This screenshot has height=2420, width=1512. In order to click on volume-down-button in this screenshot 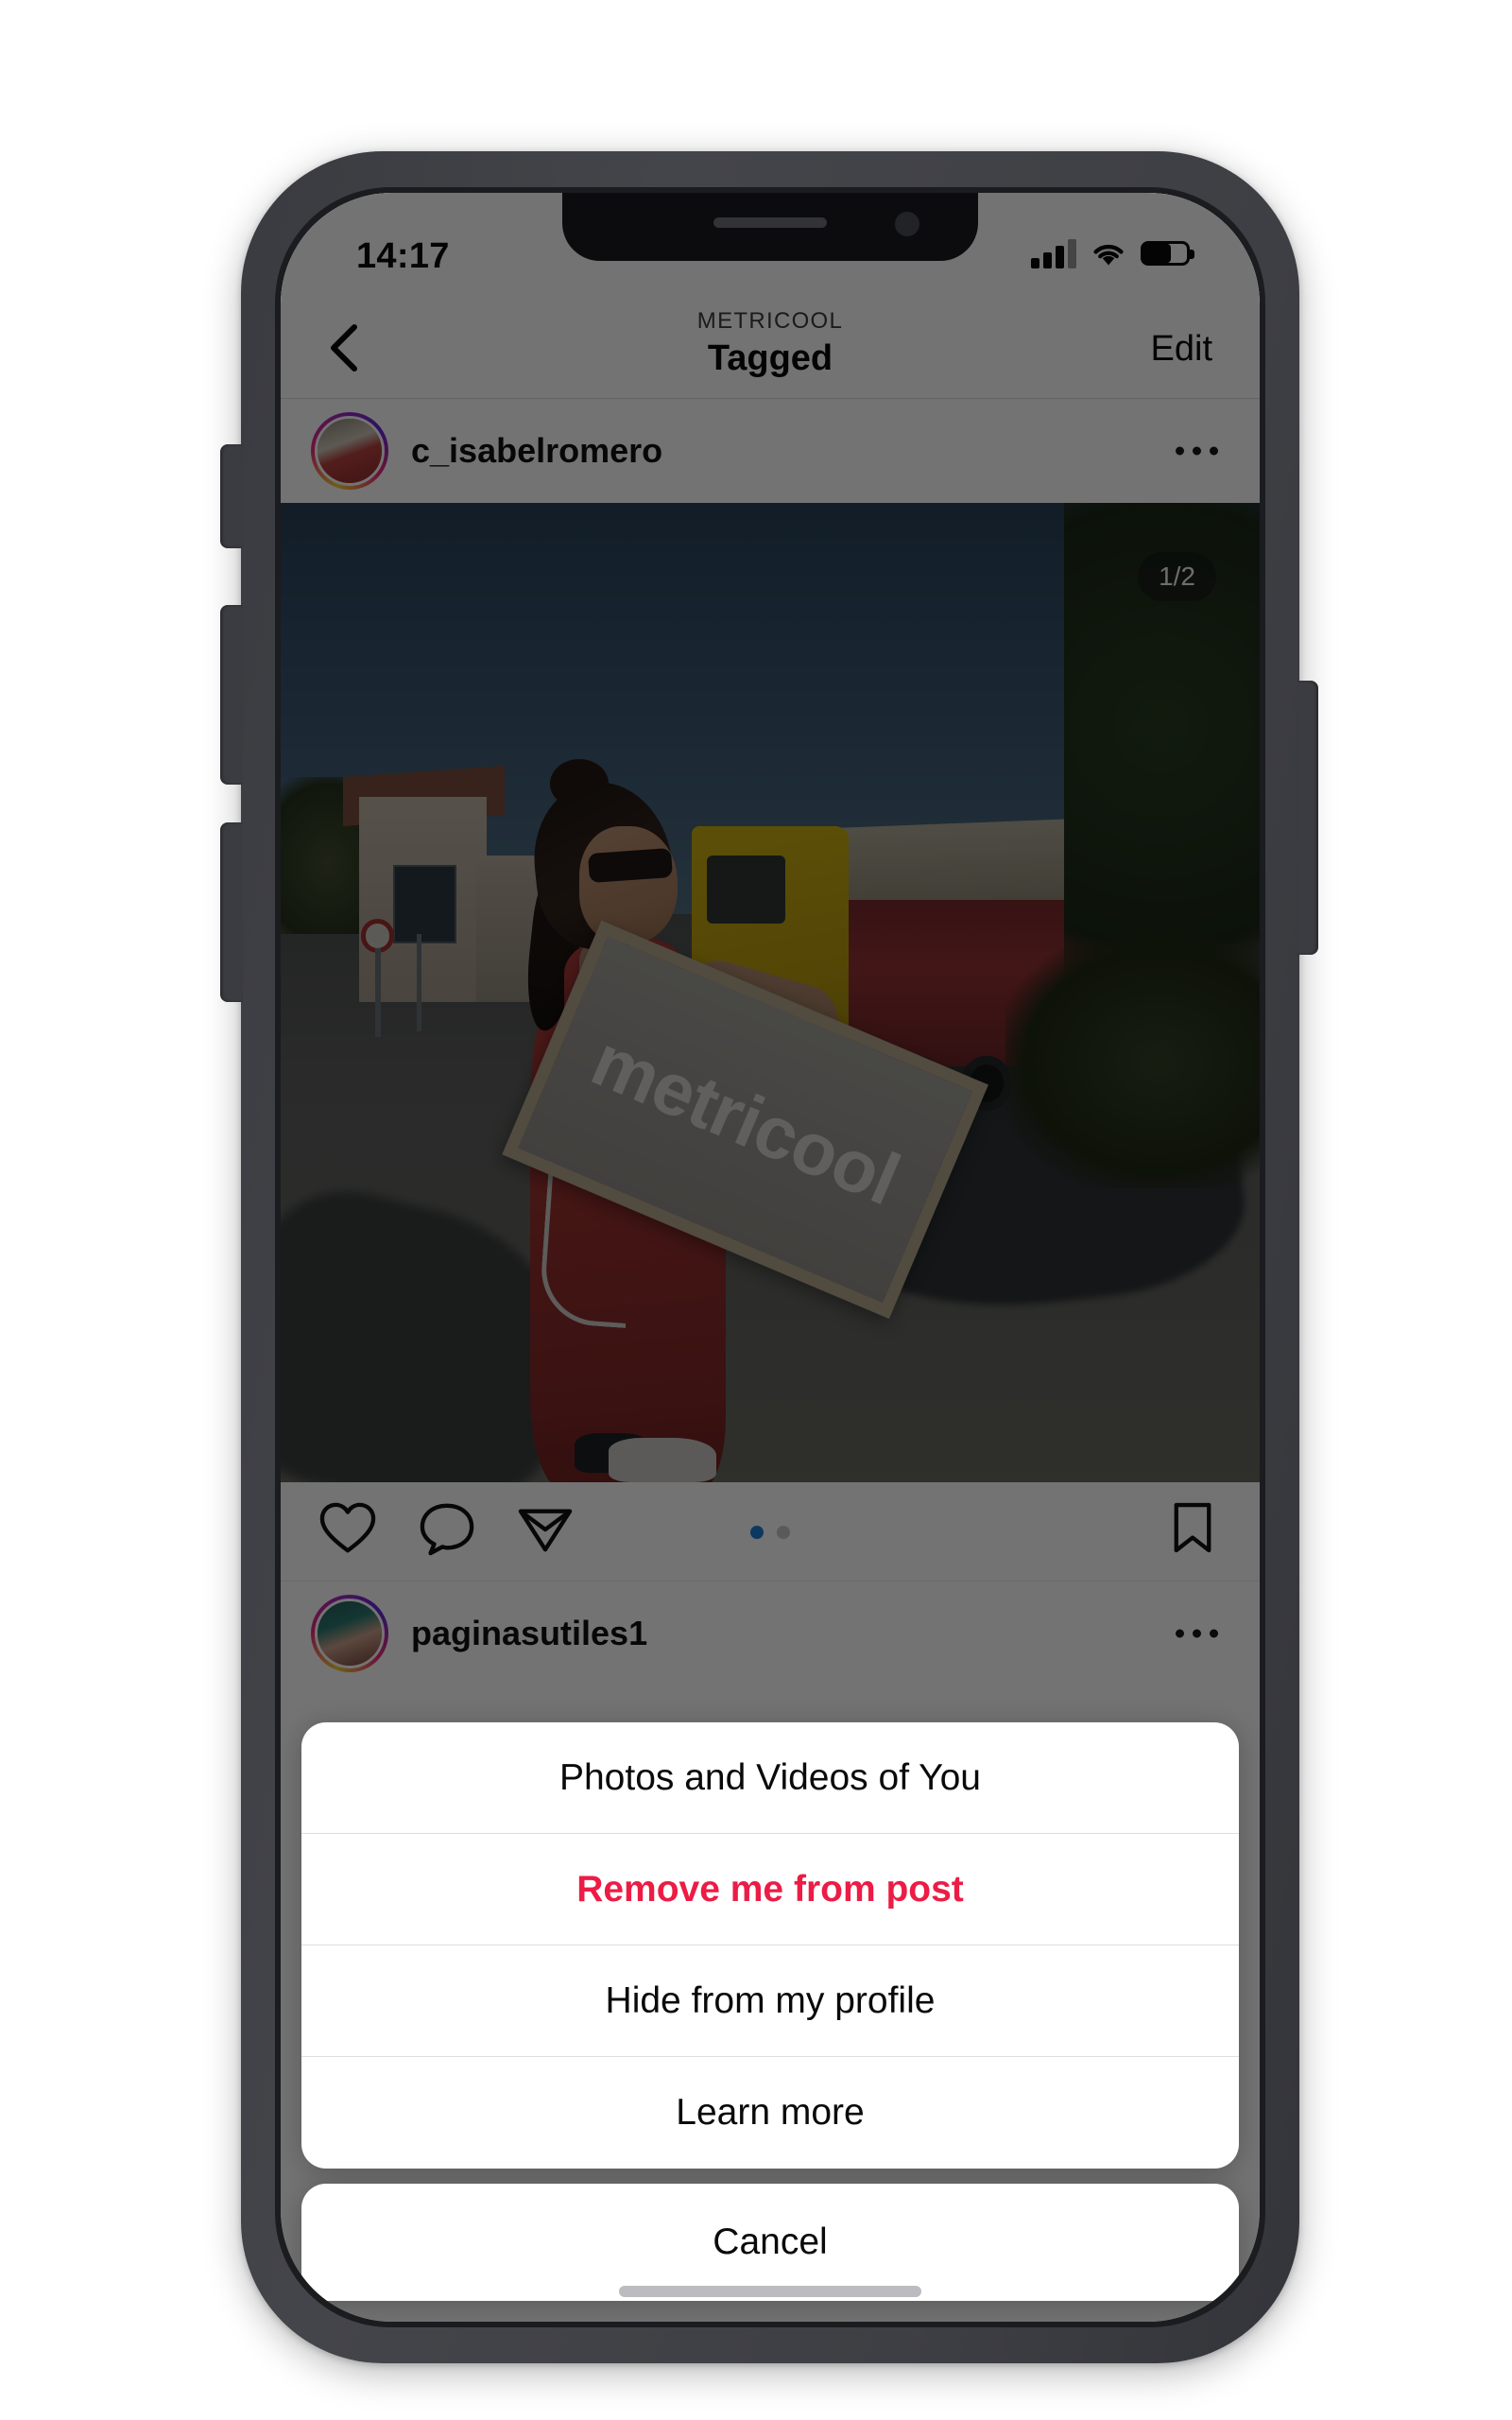, I will do `click(231, 912)`.